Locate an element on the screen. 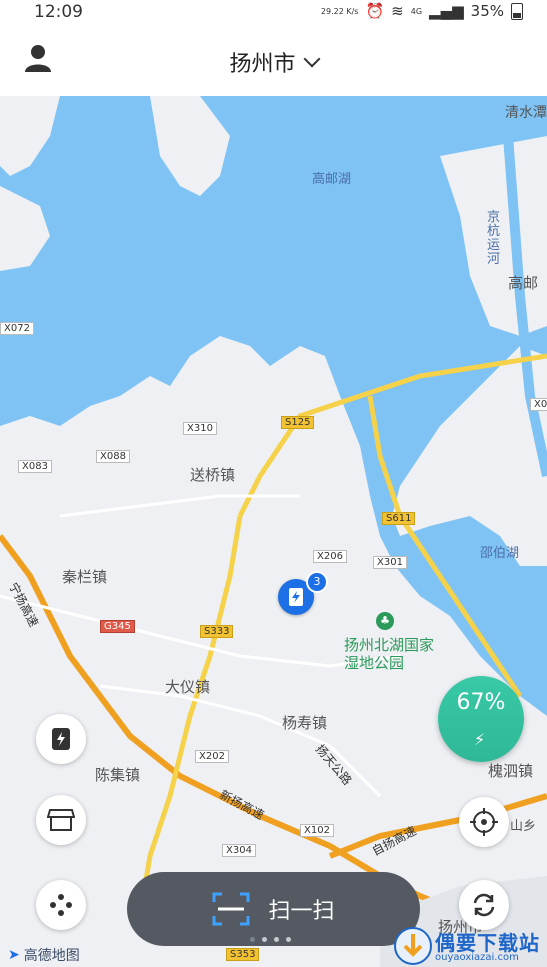  road-tag-x310: X310 is located at coordinates (200, 428).